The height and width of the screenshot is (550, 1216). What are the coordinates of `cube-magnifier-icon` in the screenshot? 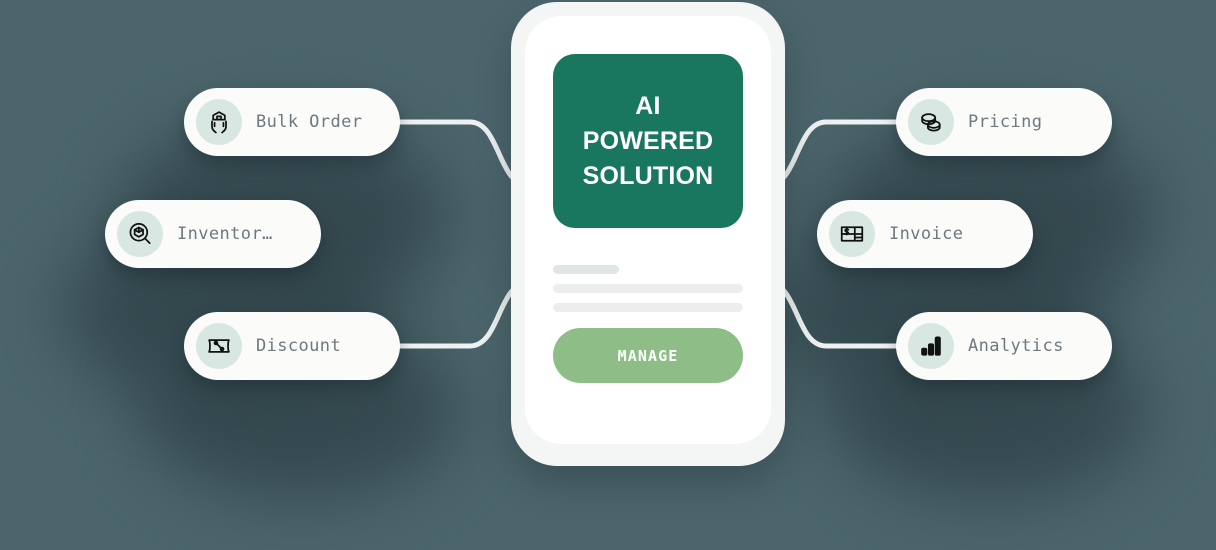 It's located at (140, 234).